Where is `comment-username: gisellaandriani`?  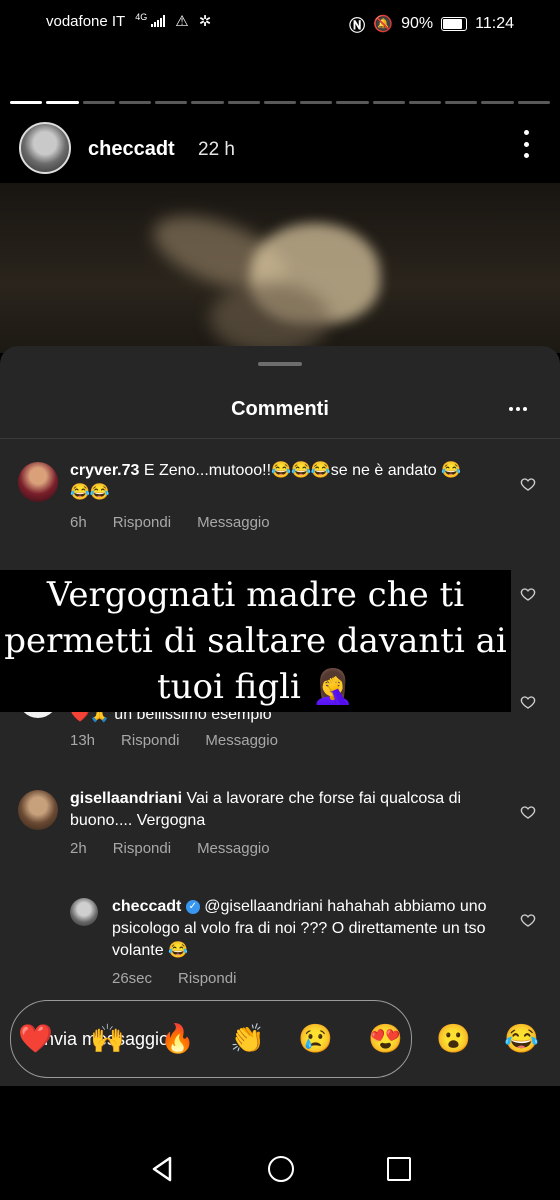
comment-username: gisellaandriani is located at coordinates (126, 798).